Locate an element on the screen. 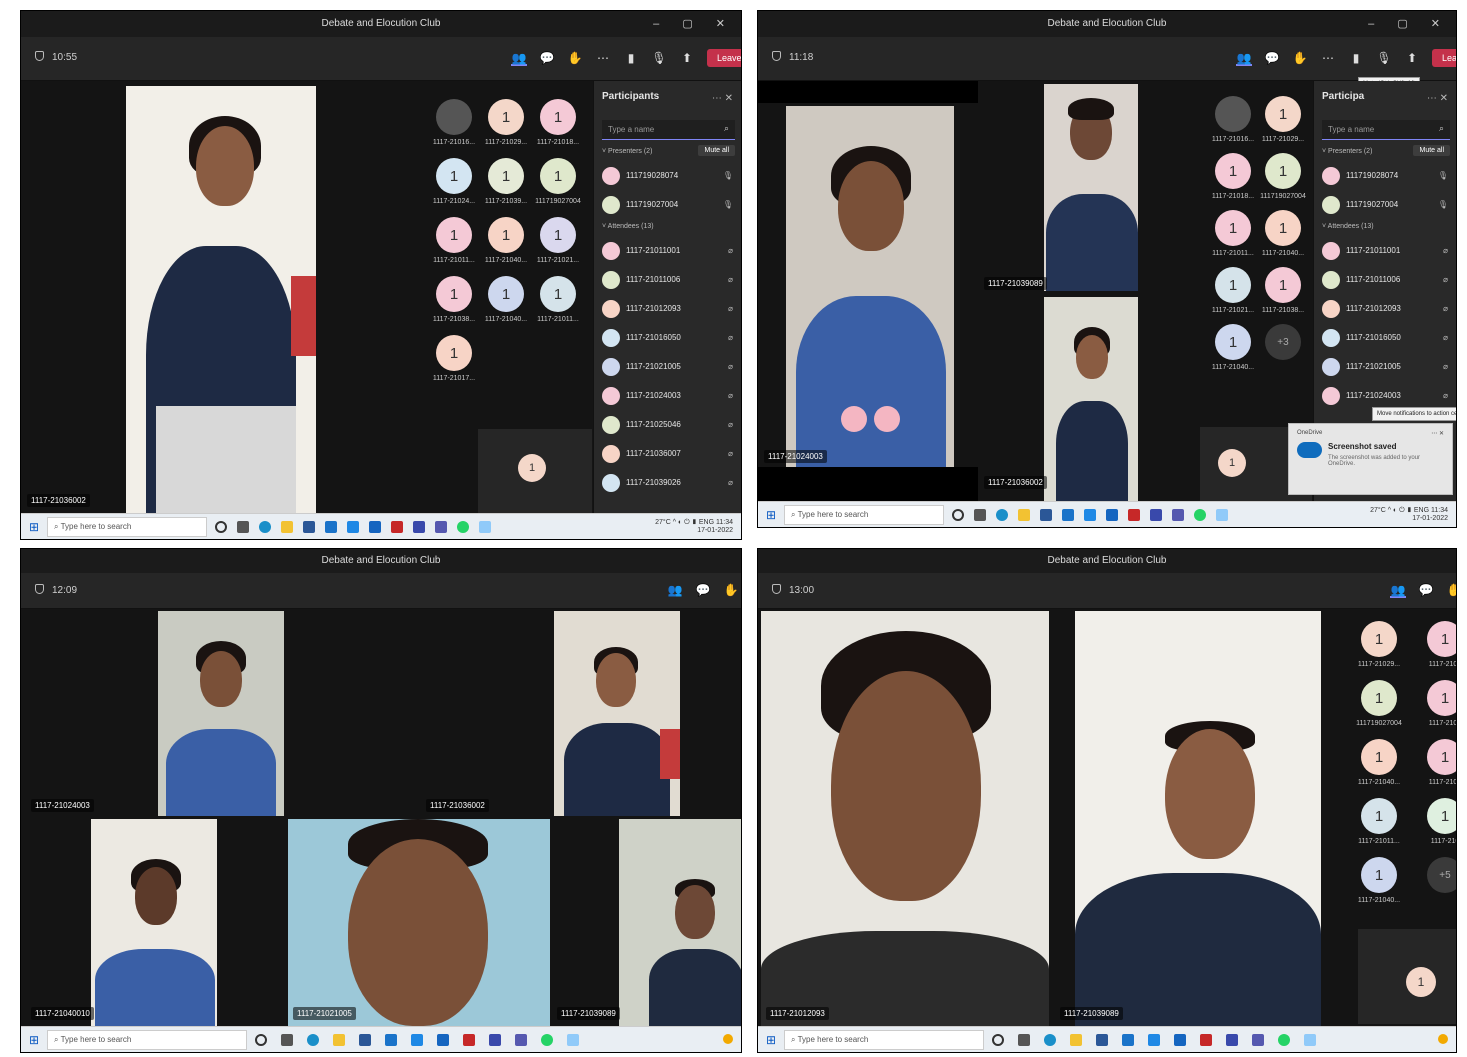  participant-tile: 1 1117-2104 is located at coordinates (1439, 644).